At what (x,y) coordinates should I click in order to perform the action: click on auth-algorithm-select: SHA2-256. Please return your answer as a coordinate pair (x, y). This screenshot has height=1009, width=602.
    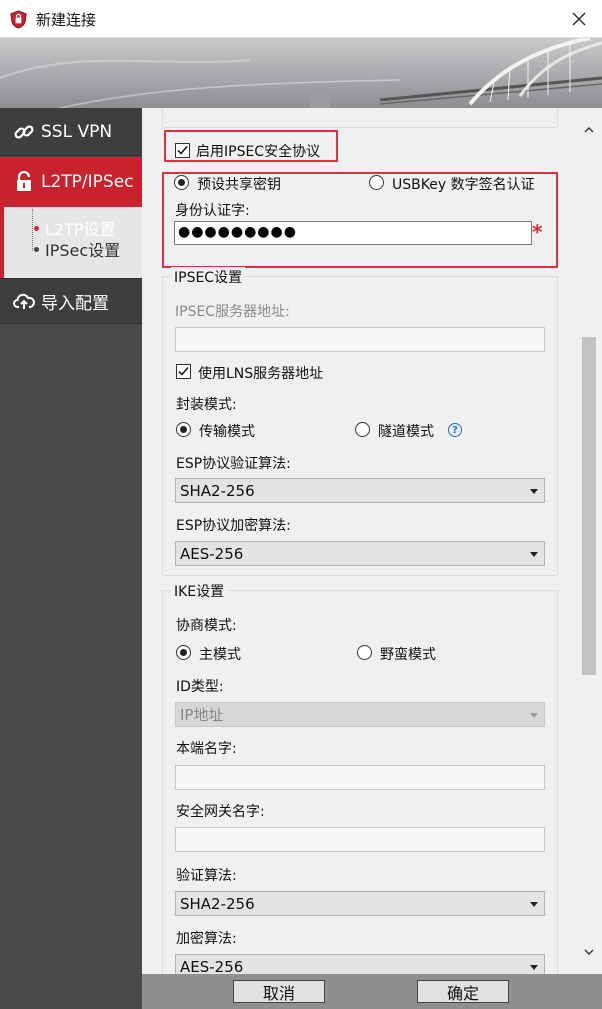
    Looking at the image, I should click on (360, 903).